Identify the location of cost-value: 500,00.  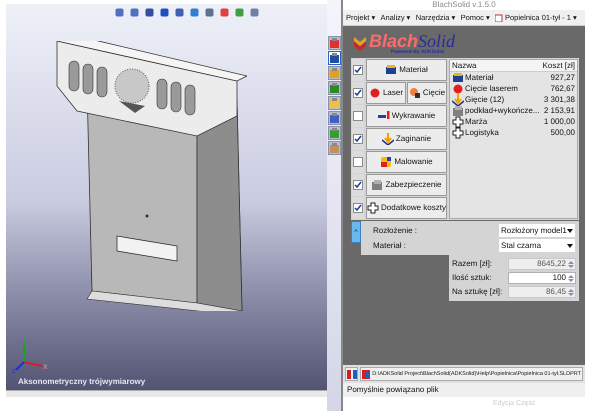
(562, 132).